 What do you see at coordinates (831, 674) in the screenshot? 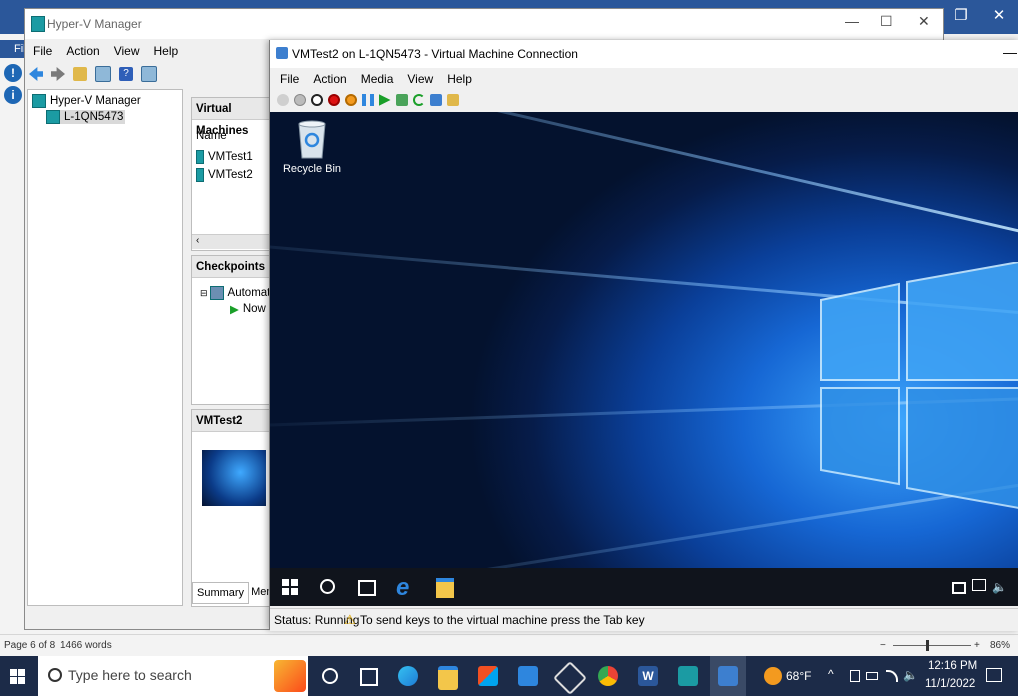
I see `chevron-up-icon: ^` at bounding box center [831, 674].